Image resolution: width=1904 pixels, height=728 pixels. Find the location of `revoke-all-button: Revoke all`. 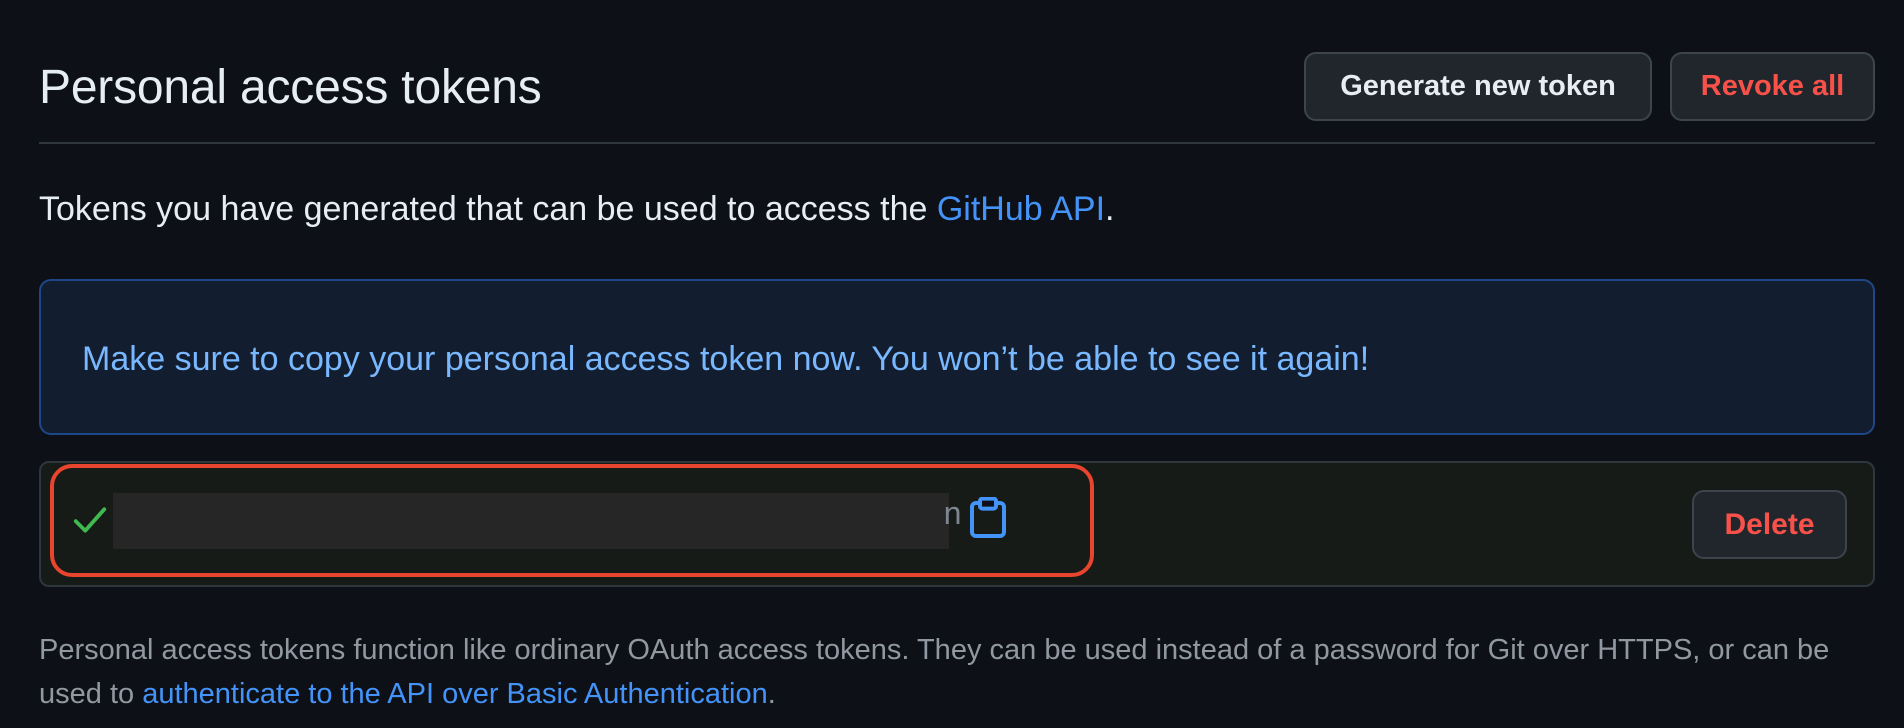

revoke-all-button: Revoke all is located at coordinates (1772, 86).